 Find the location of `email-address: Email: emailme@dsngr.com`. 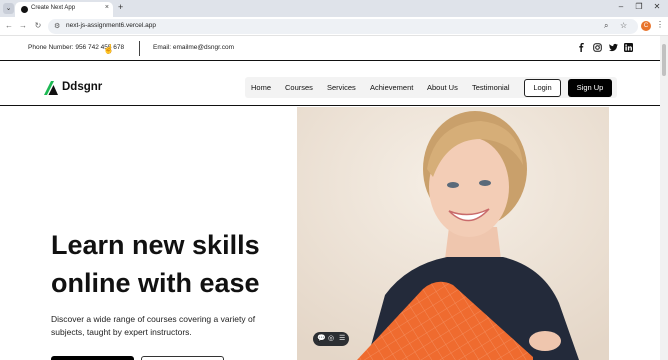

email-address: Email: emailme@dsngr.com is located at coordinates (194, 47).